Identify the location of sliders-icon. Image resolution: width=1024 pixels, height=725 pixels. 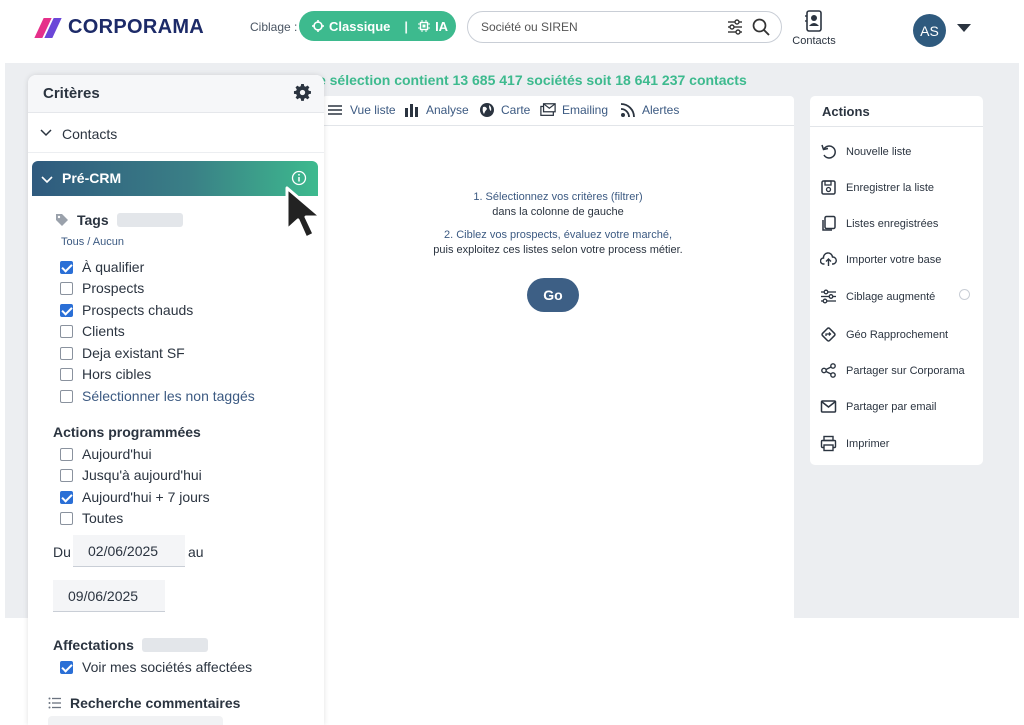
(828, 296).